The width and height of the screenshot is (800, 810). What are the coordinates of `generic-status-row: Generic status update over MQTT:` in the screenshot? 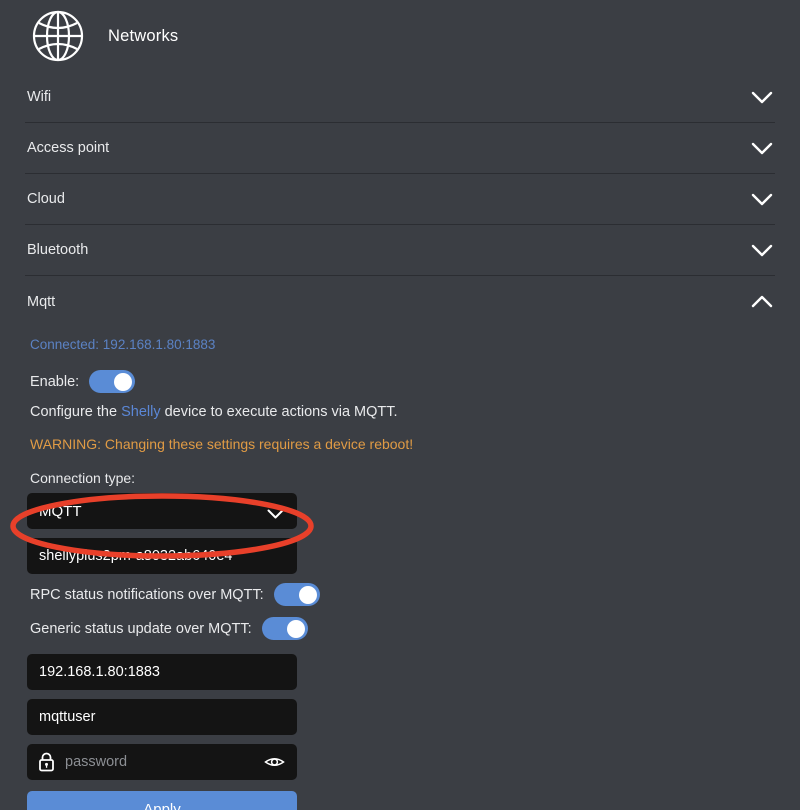 It's located at (401, 628).